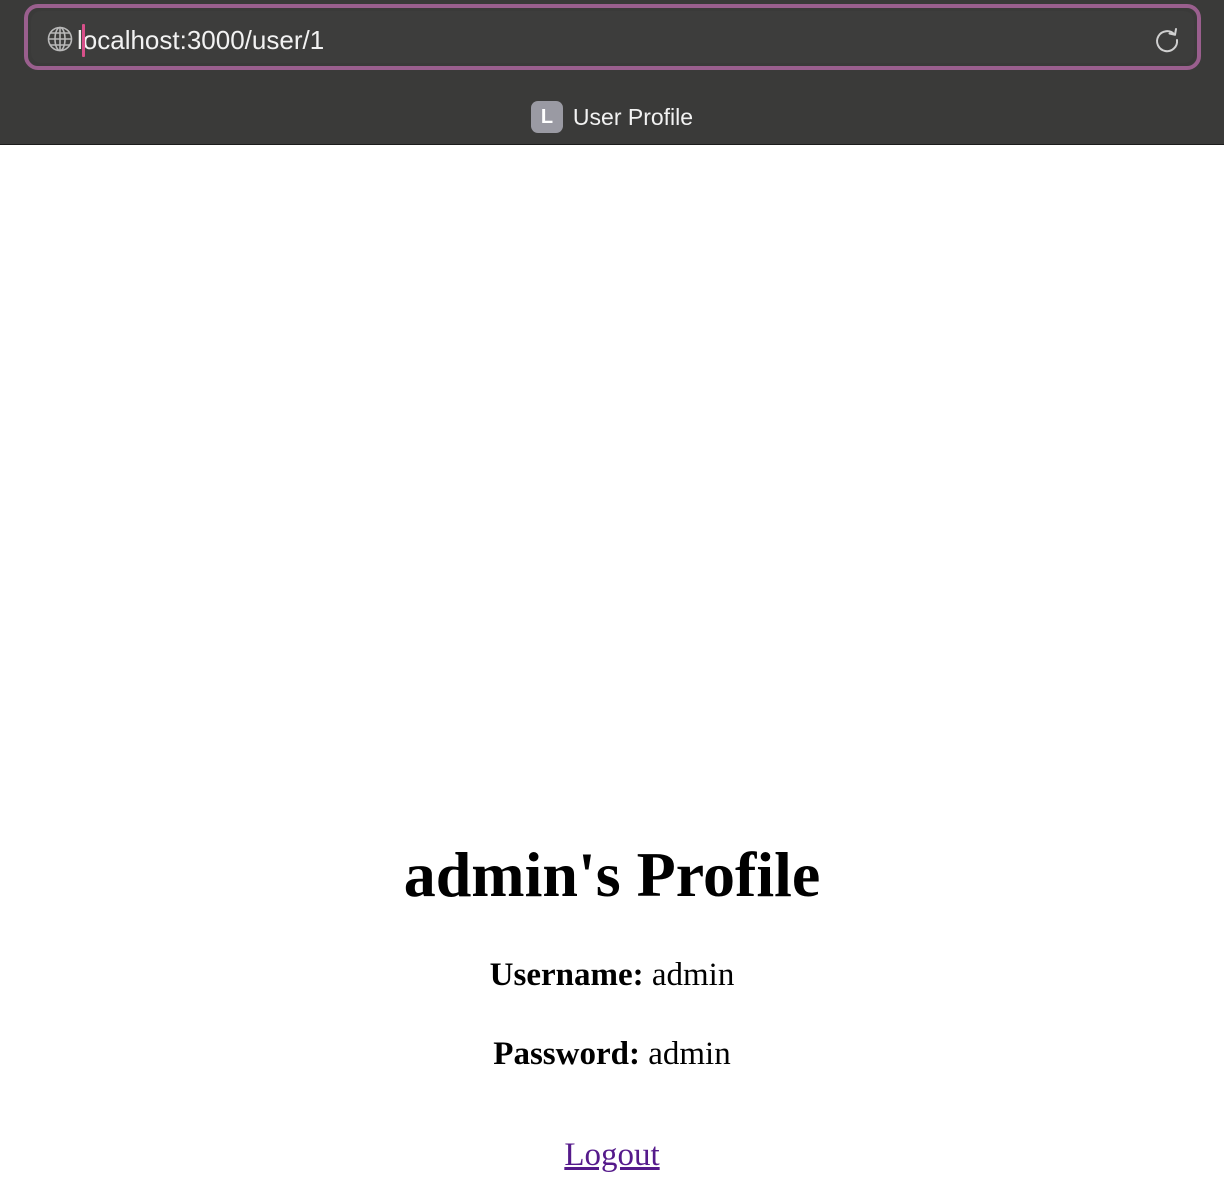 Image resolution: width=1224 pixels, height=1178 pixels. Describe the element at coordinates (566, 975) in the screenshot. I see `username-label: Username:` at that location.